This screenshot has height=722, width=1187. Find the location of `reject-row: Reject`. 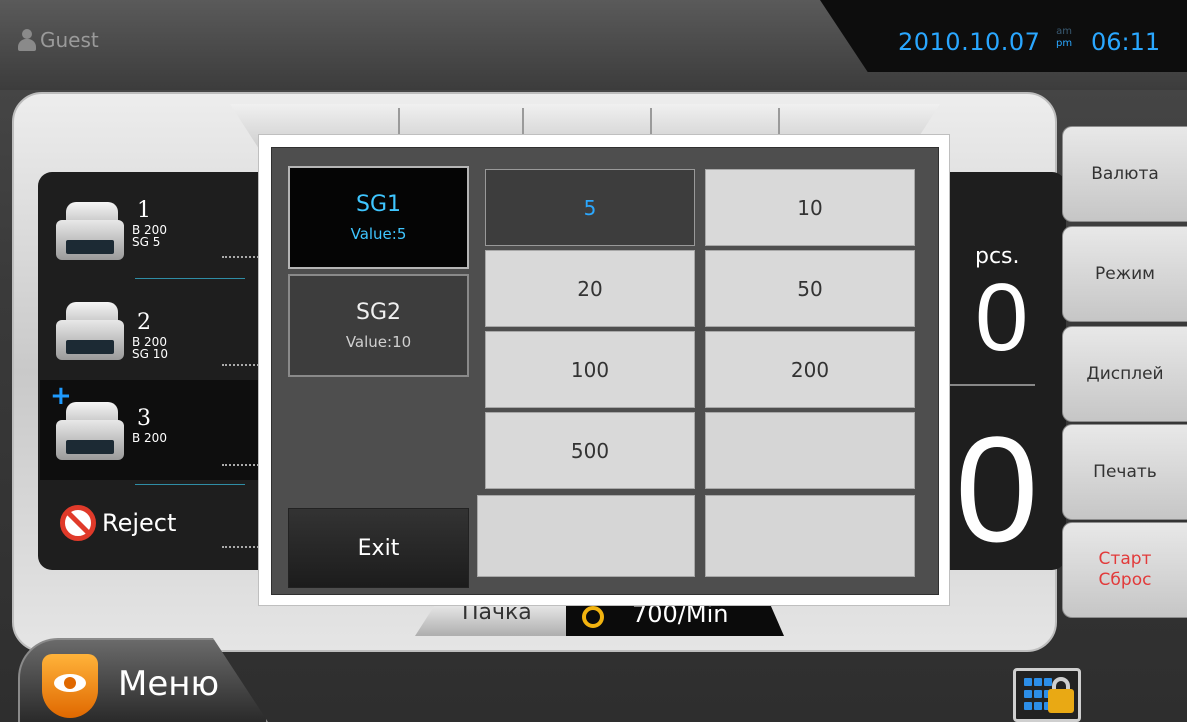

reject-row: Reject is located at coordinates (118, 523).